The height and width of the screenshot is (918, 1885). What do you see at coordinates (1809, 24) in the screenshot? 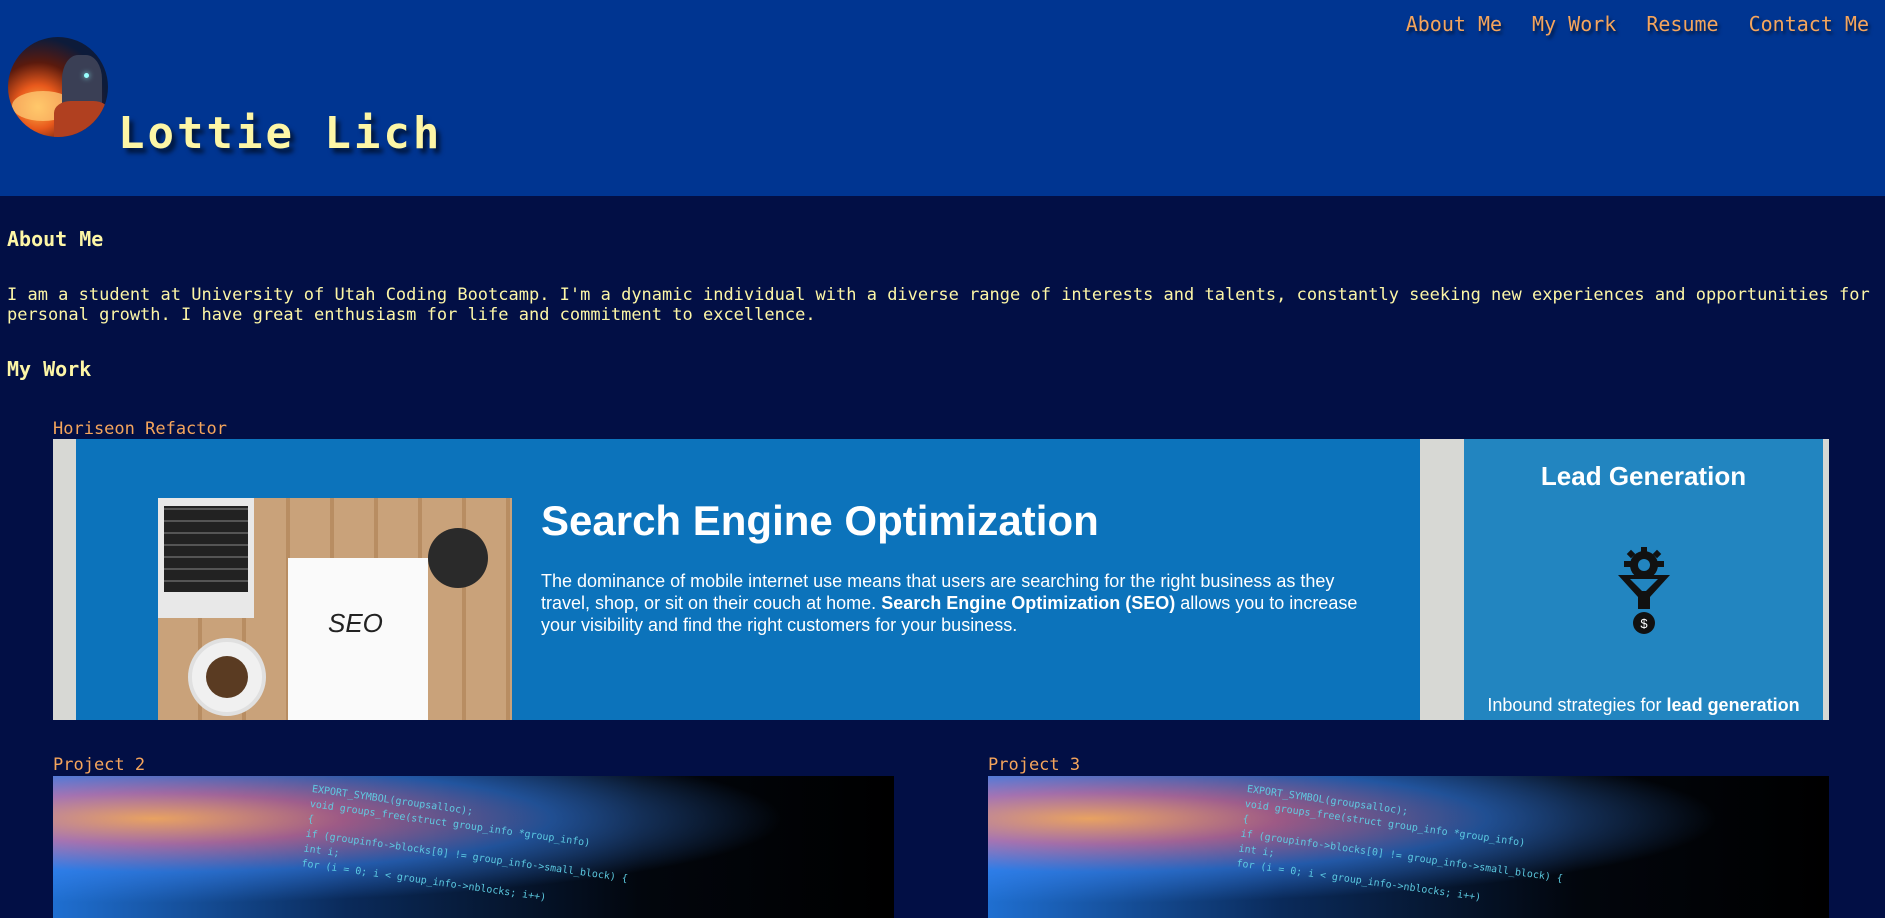
I see `nav-contact-me: Contact Me` at bounding box center [1809, 24].